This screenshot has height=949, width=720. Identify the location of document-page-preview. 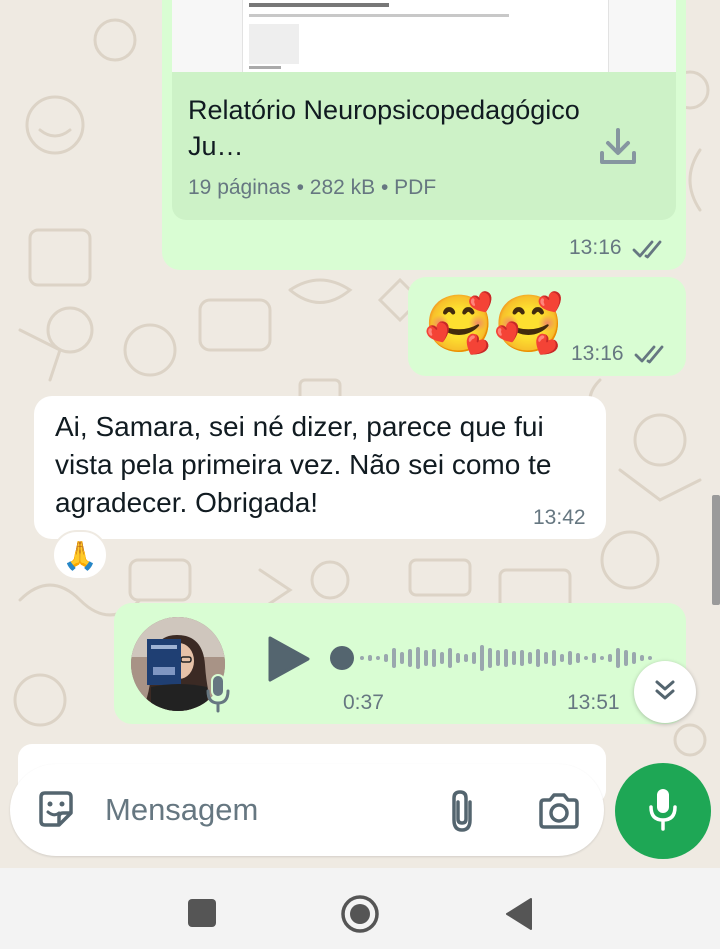
(425, 36).